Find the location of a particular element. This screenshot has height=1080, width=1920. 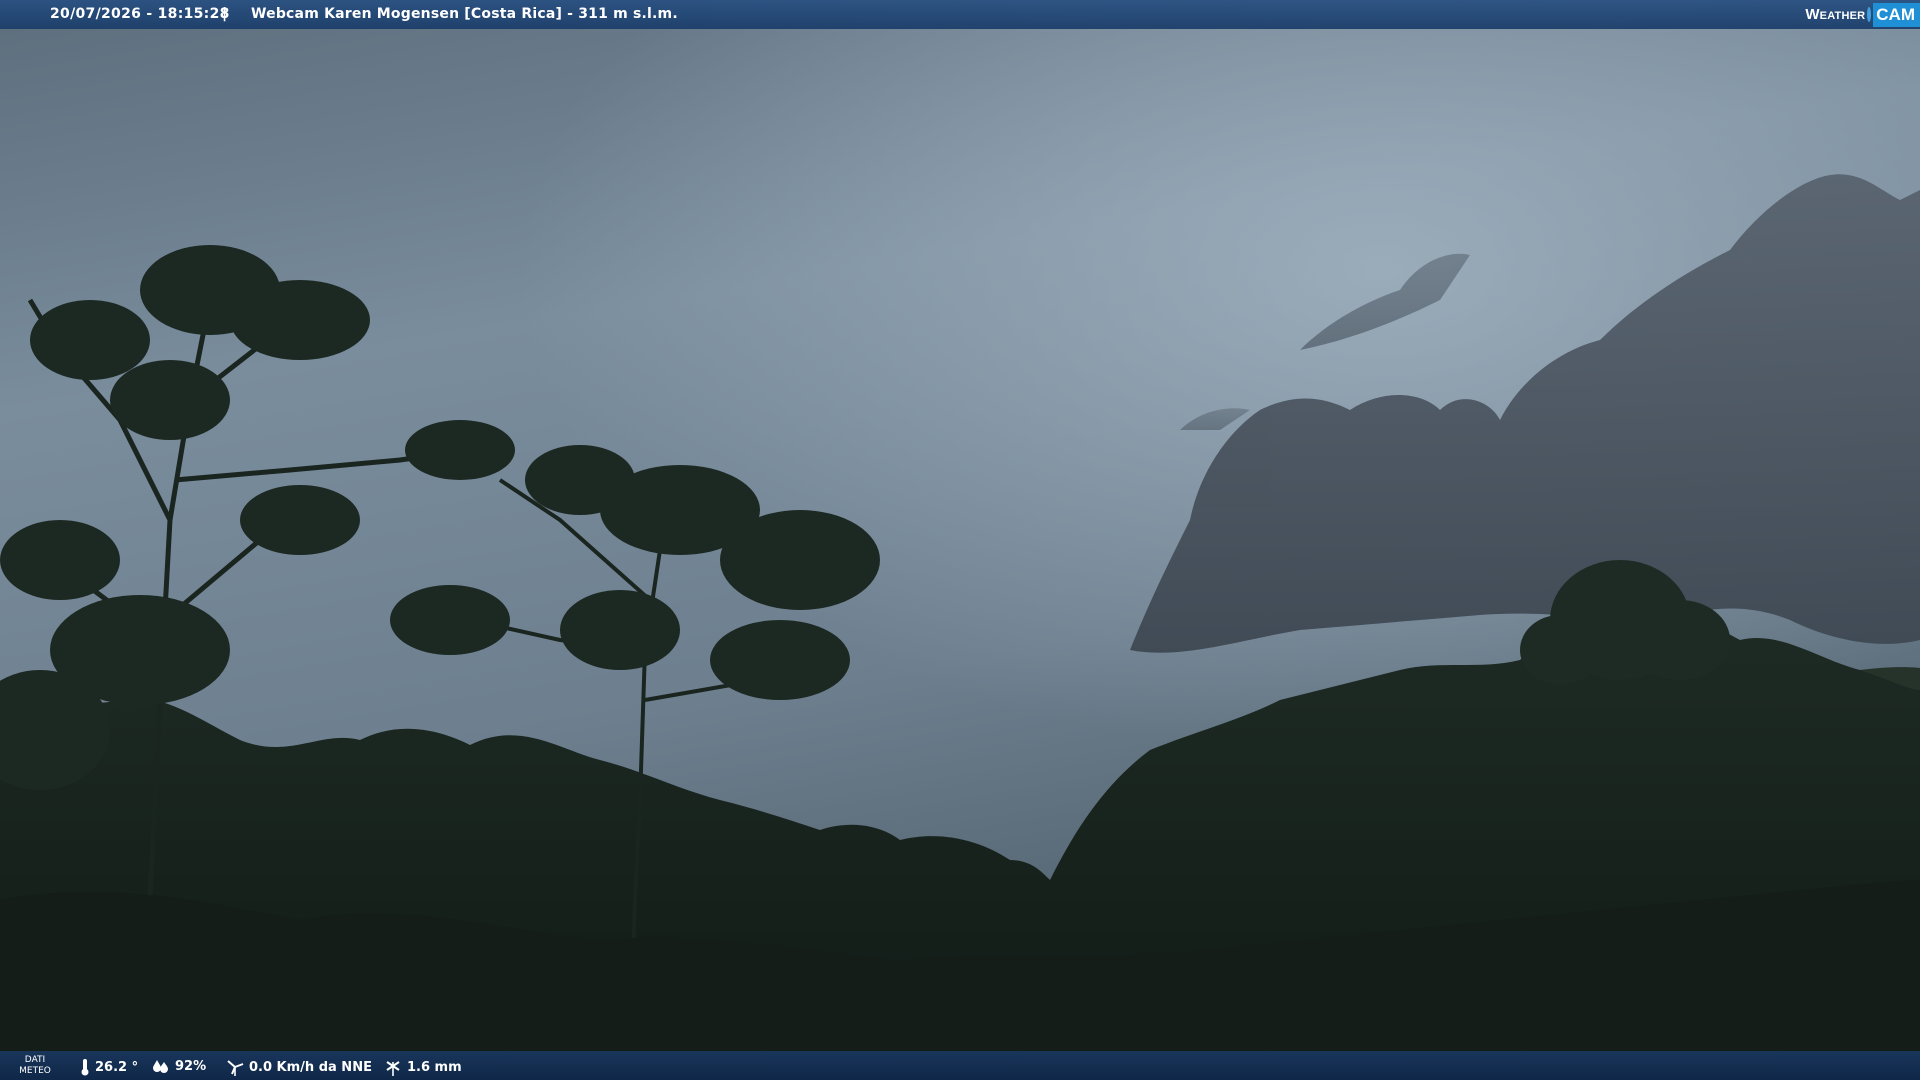

humidity-value: 92% is located at coordinates (191, 1066).